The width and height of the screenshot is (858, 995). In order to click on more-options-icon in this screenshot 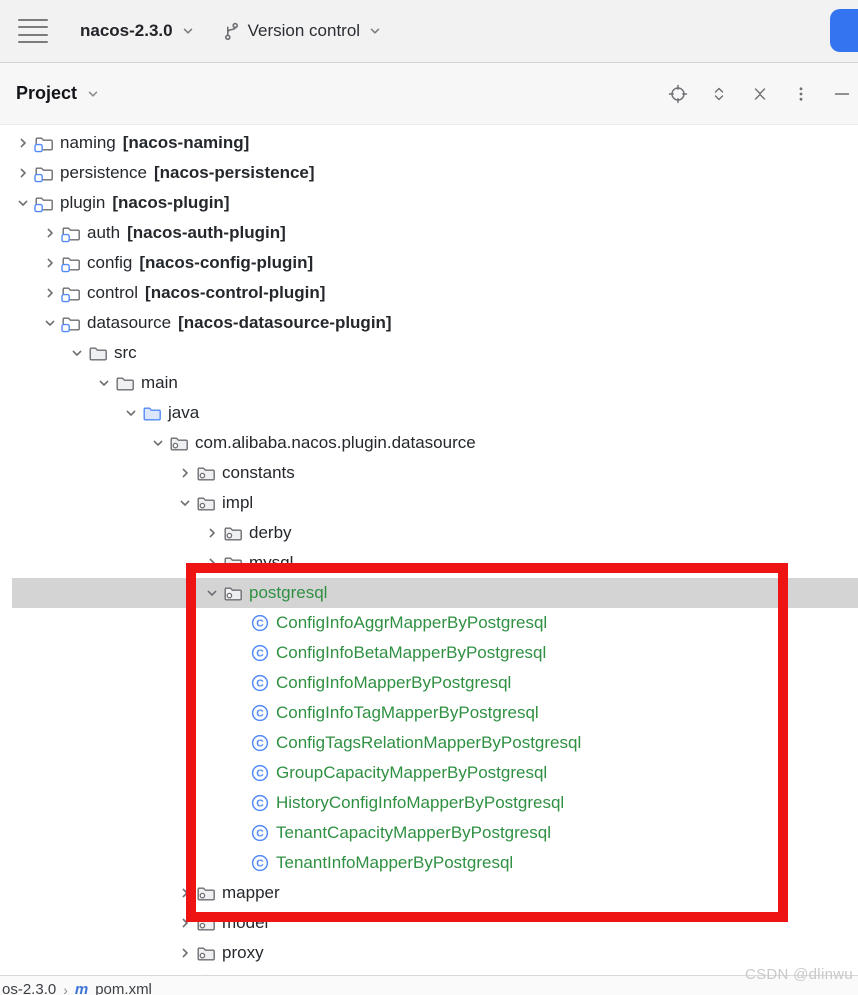, I will do `click(801, 94)`.